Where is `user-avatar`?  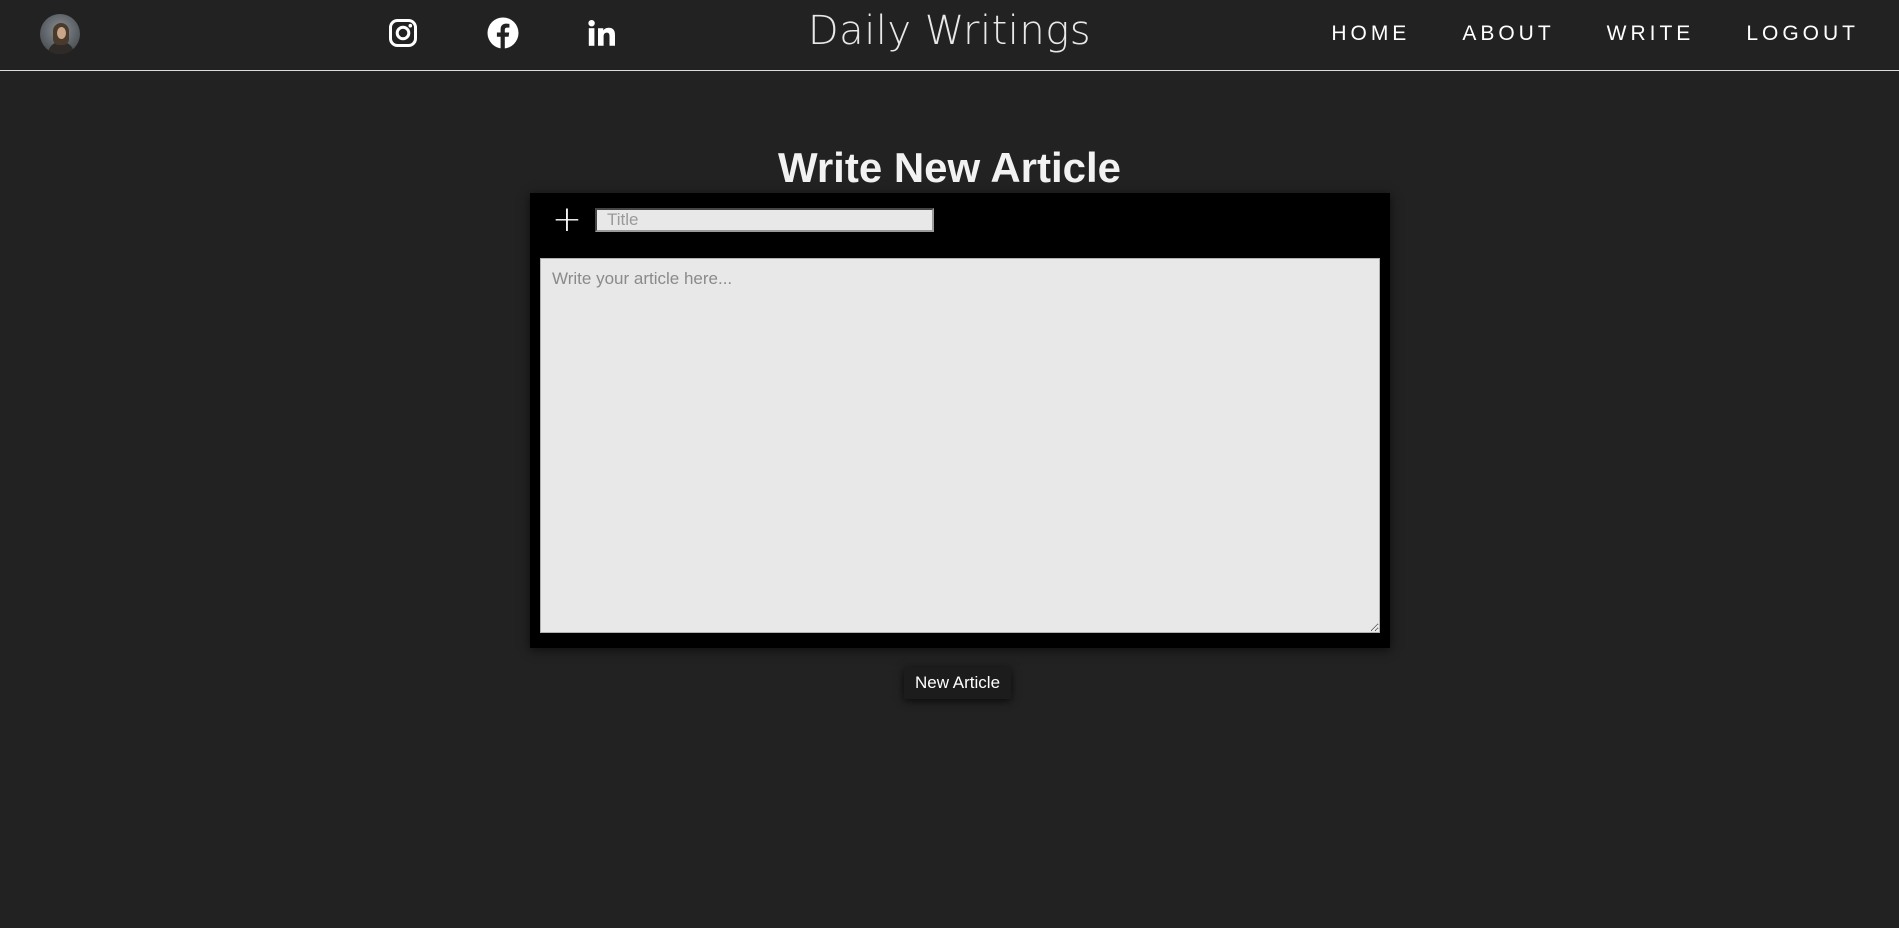 user-avatar is located at coordinates (60, 34).